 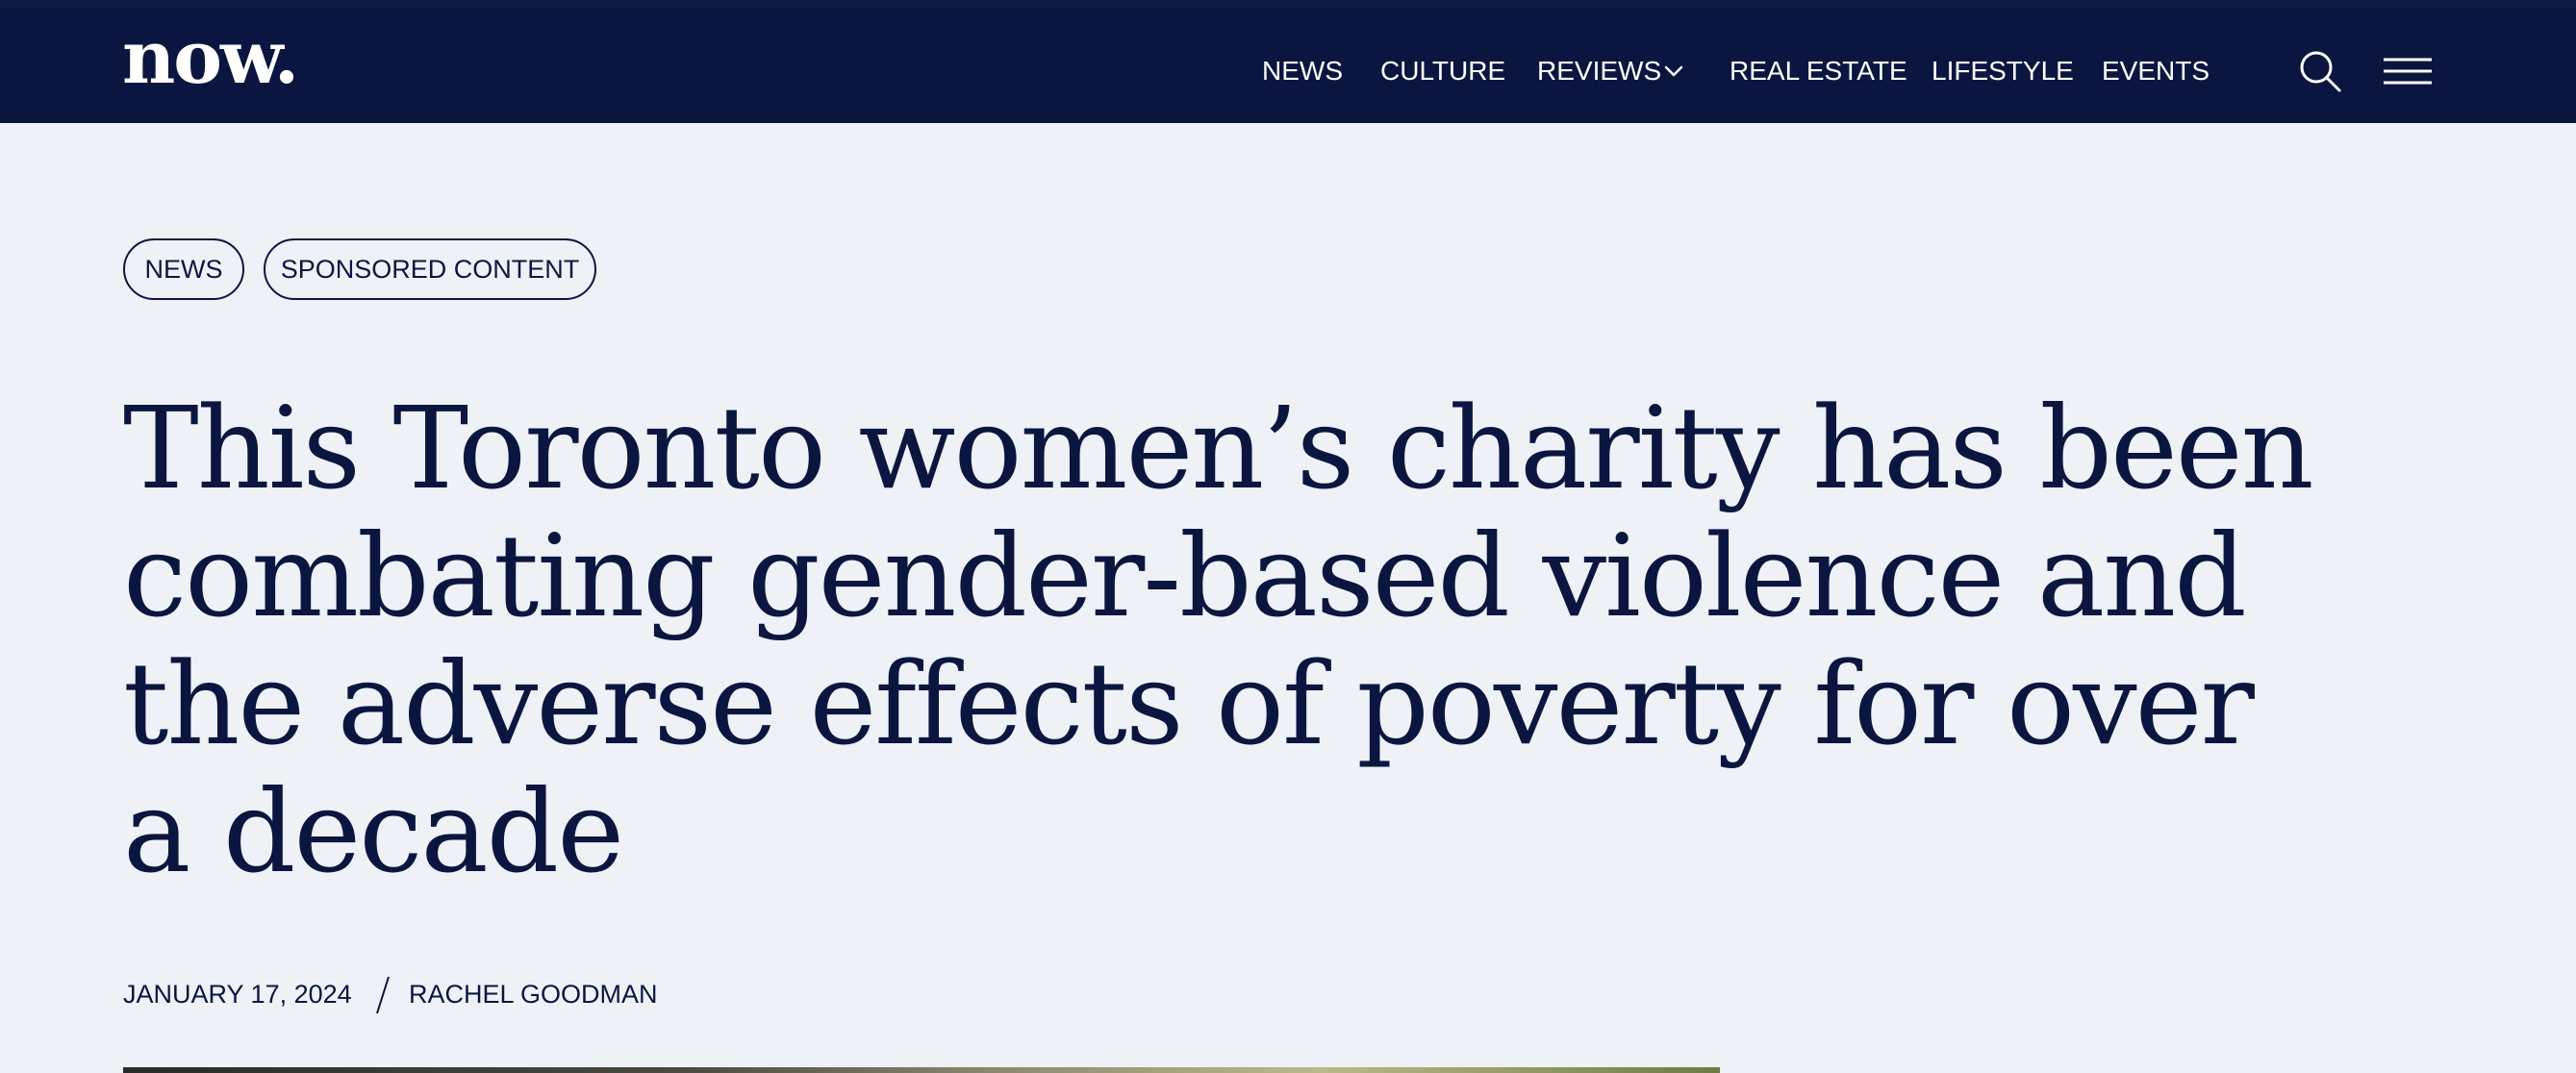 I want to click on nav-item-news: NEWS, so click(x=1302, y=71).